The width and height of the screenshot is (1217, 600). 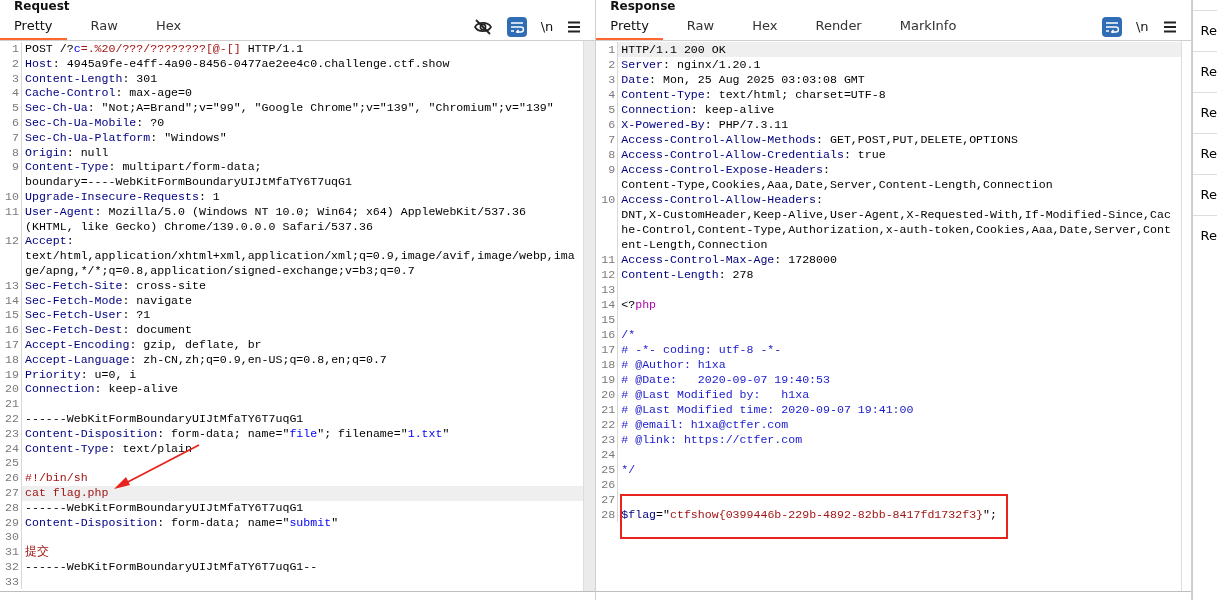 What do you see at coordinates (691, 64) in the screenshot?
I see `code-line: Server: nginx/1.20.1` at bounding box center [691, 64].